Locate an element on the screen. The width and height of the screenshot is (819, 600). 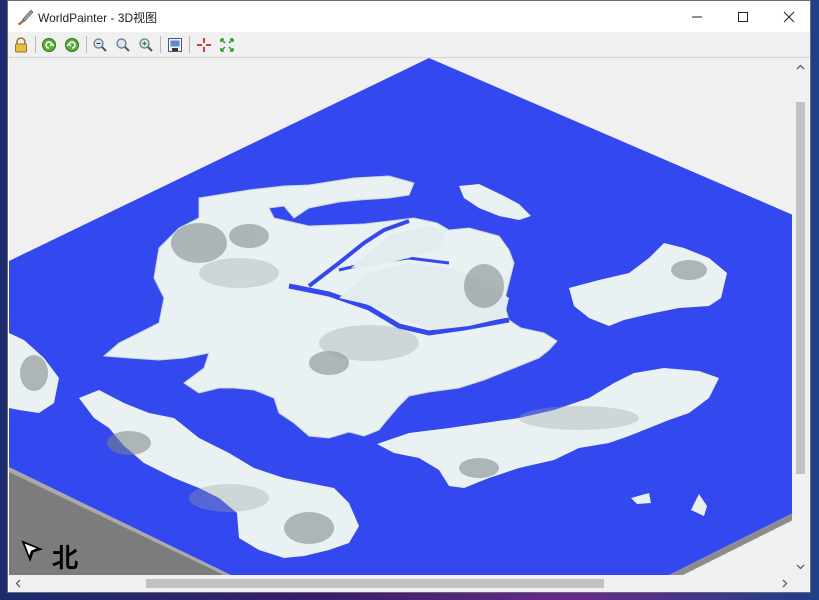
rotate-right-icon is located at coordinates (72, 45).